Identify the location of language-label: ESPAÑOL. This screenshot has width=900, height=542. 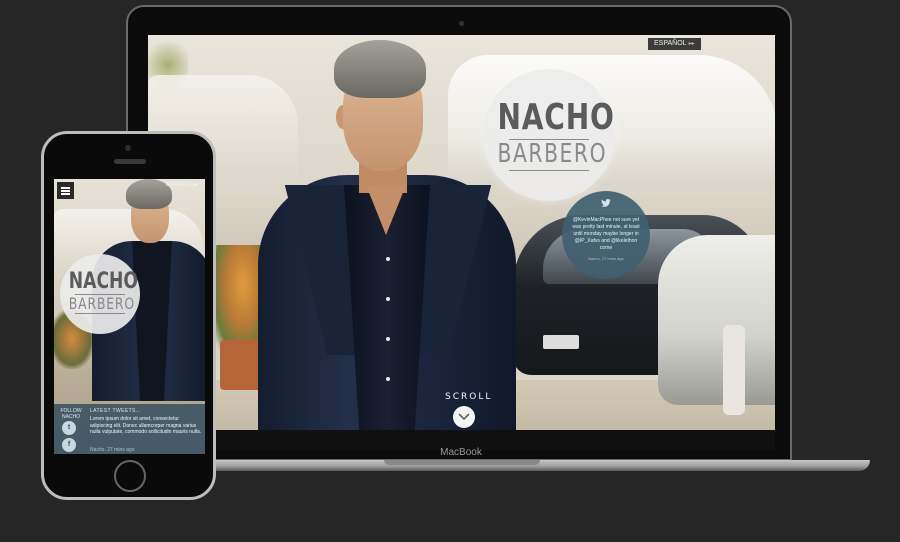
(670, 43).